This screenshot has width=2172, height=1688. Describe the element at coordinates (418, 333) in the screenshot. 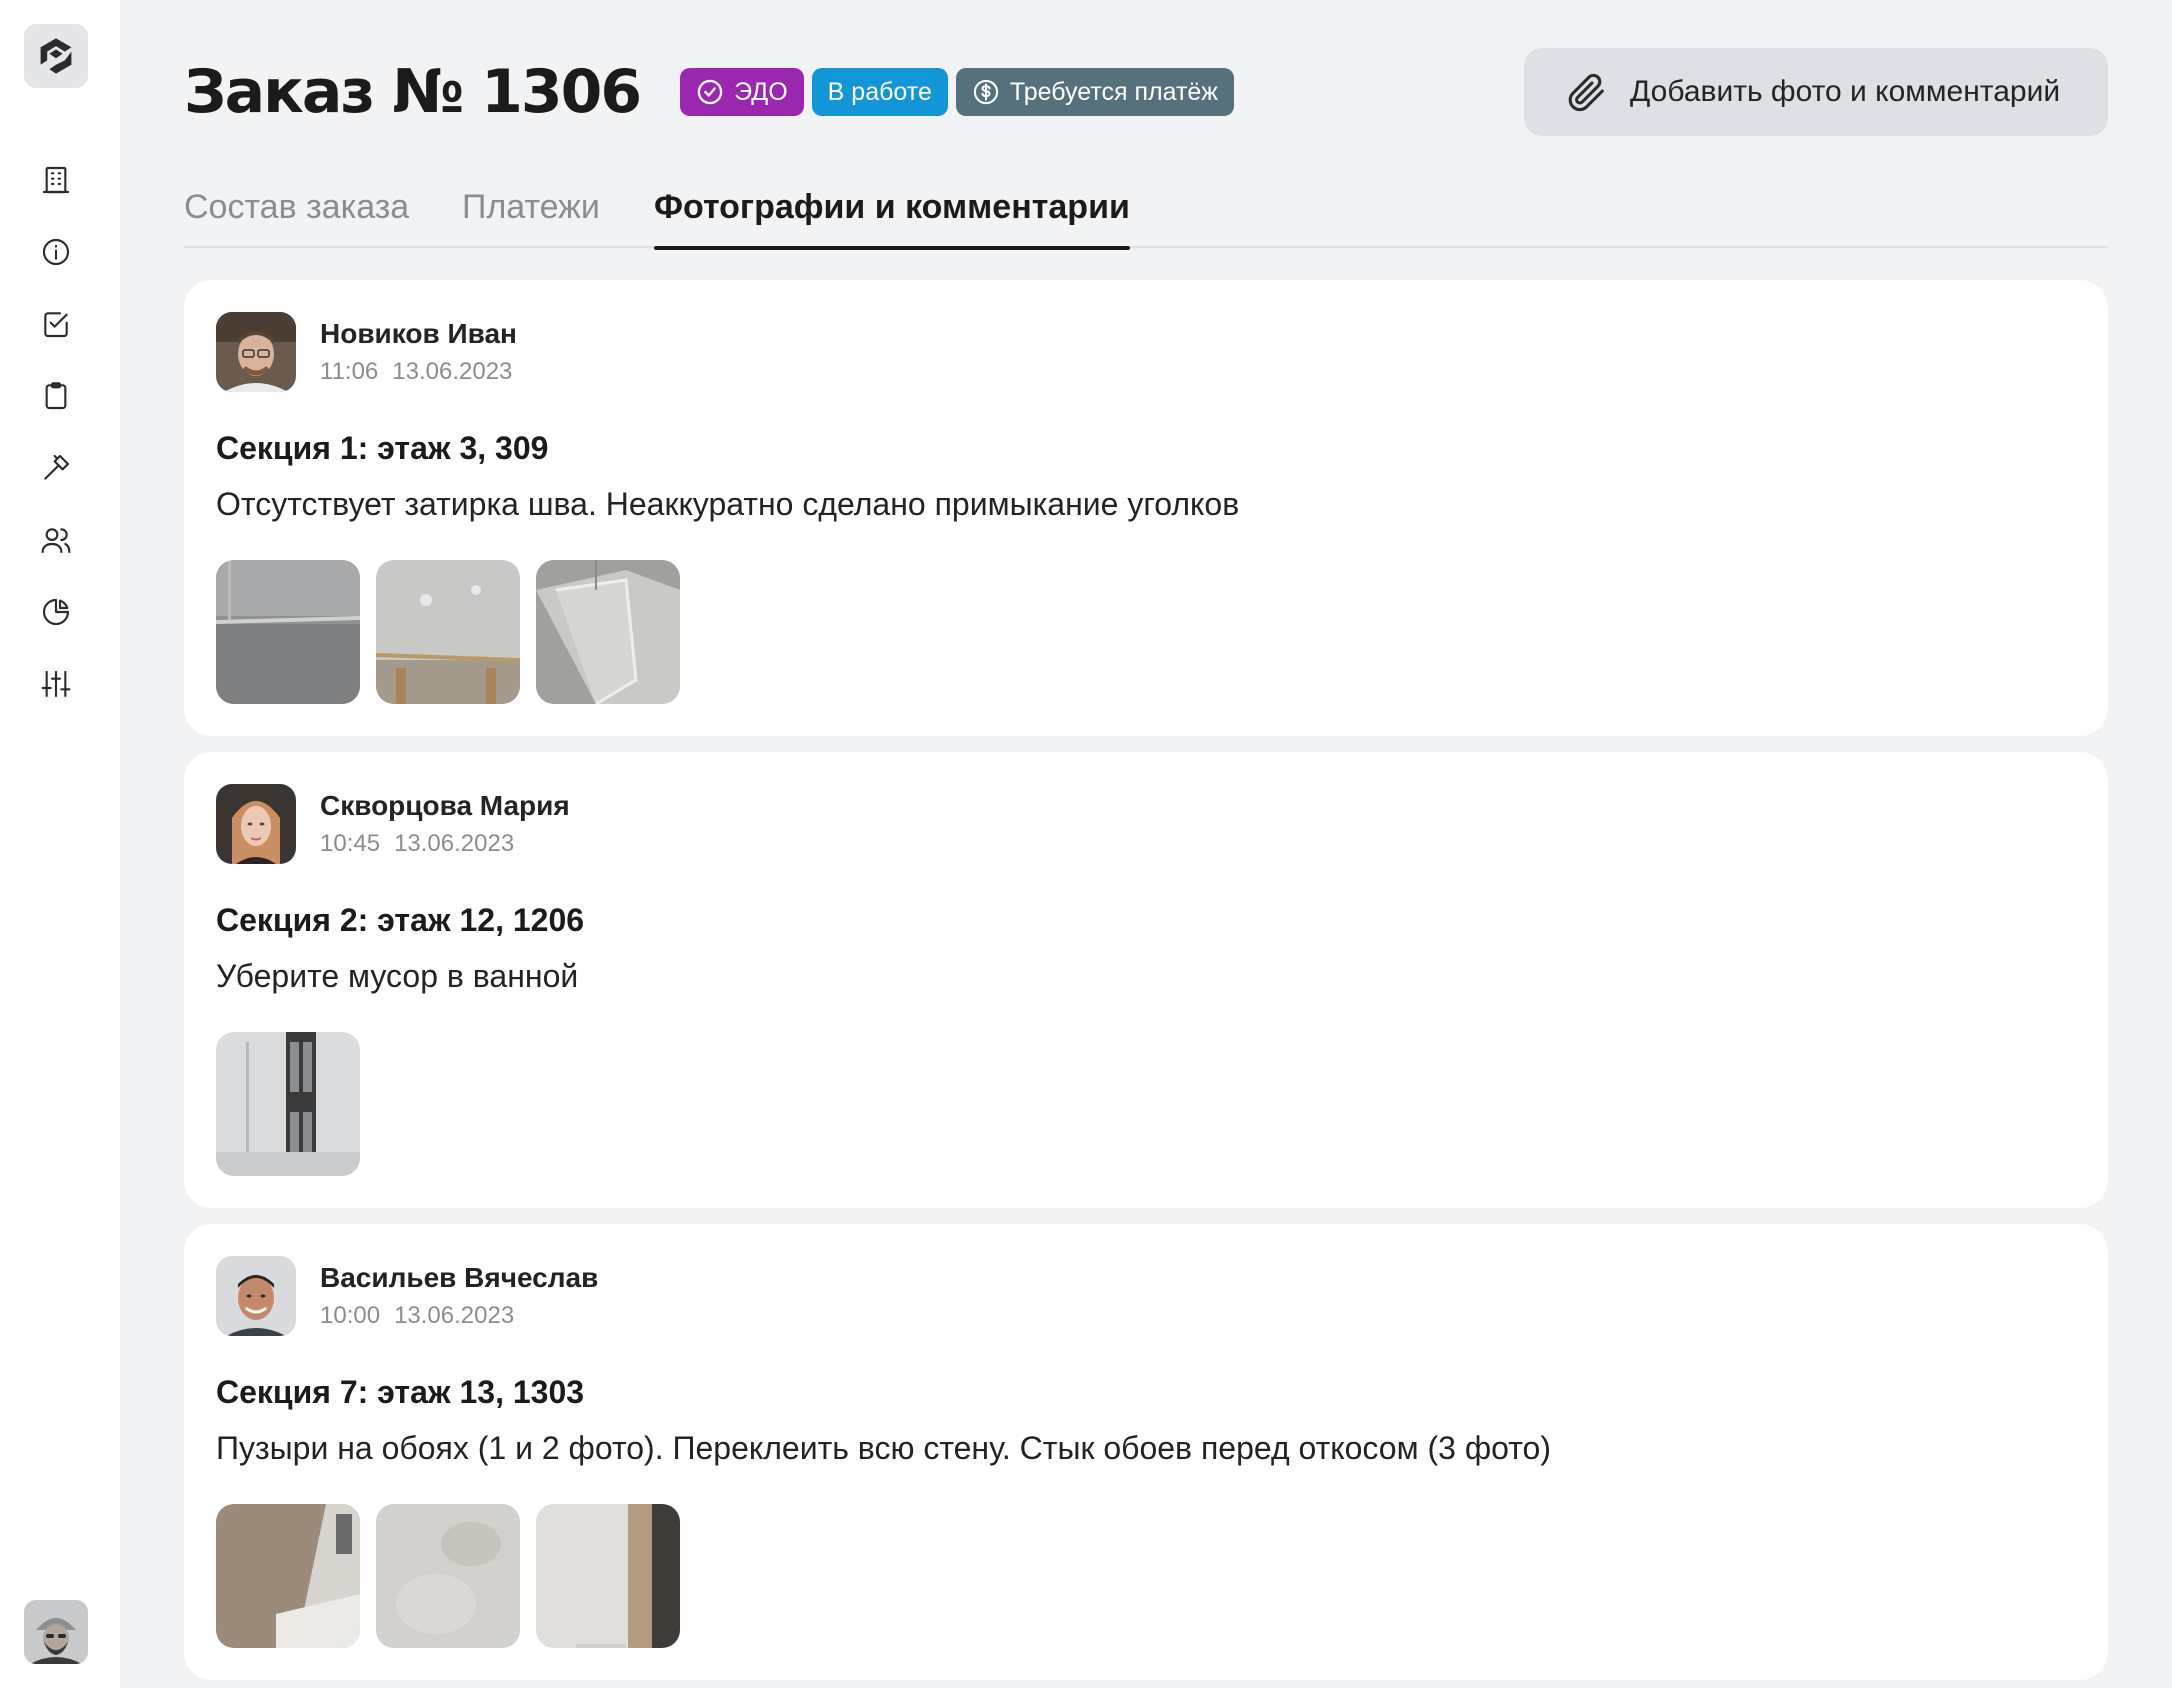

I see `author-name: Новиков Иван` at that location.